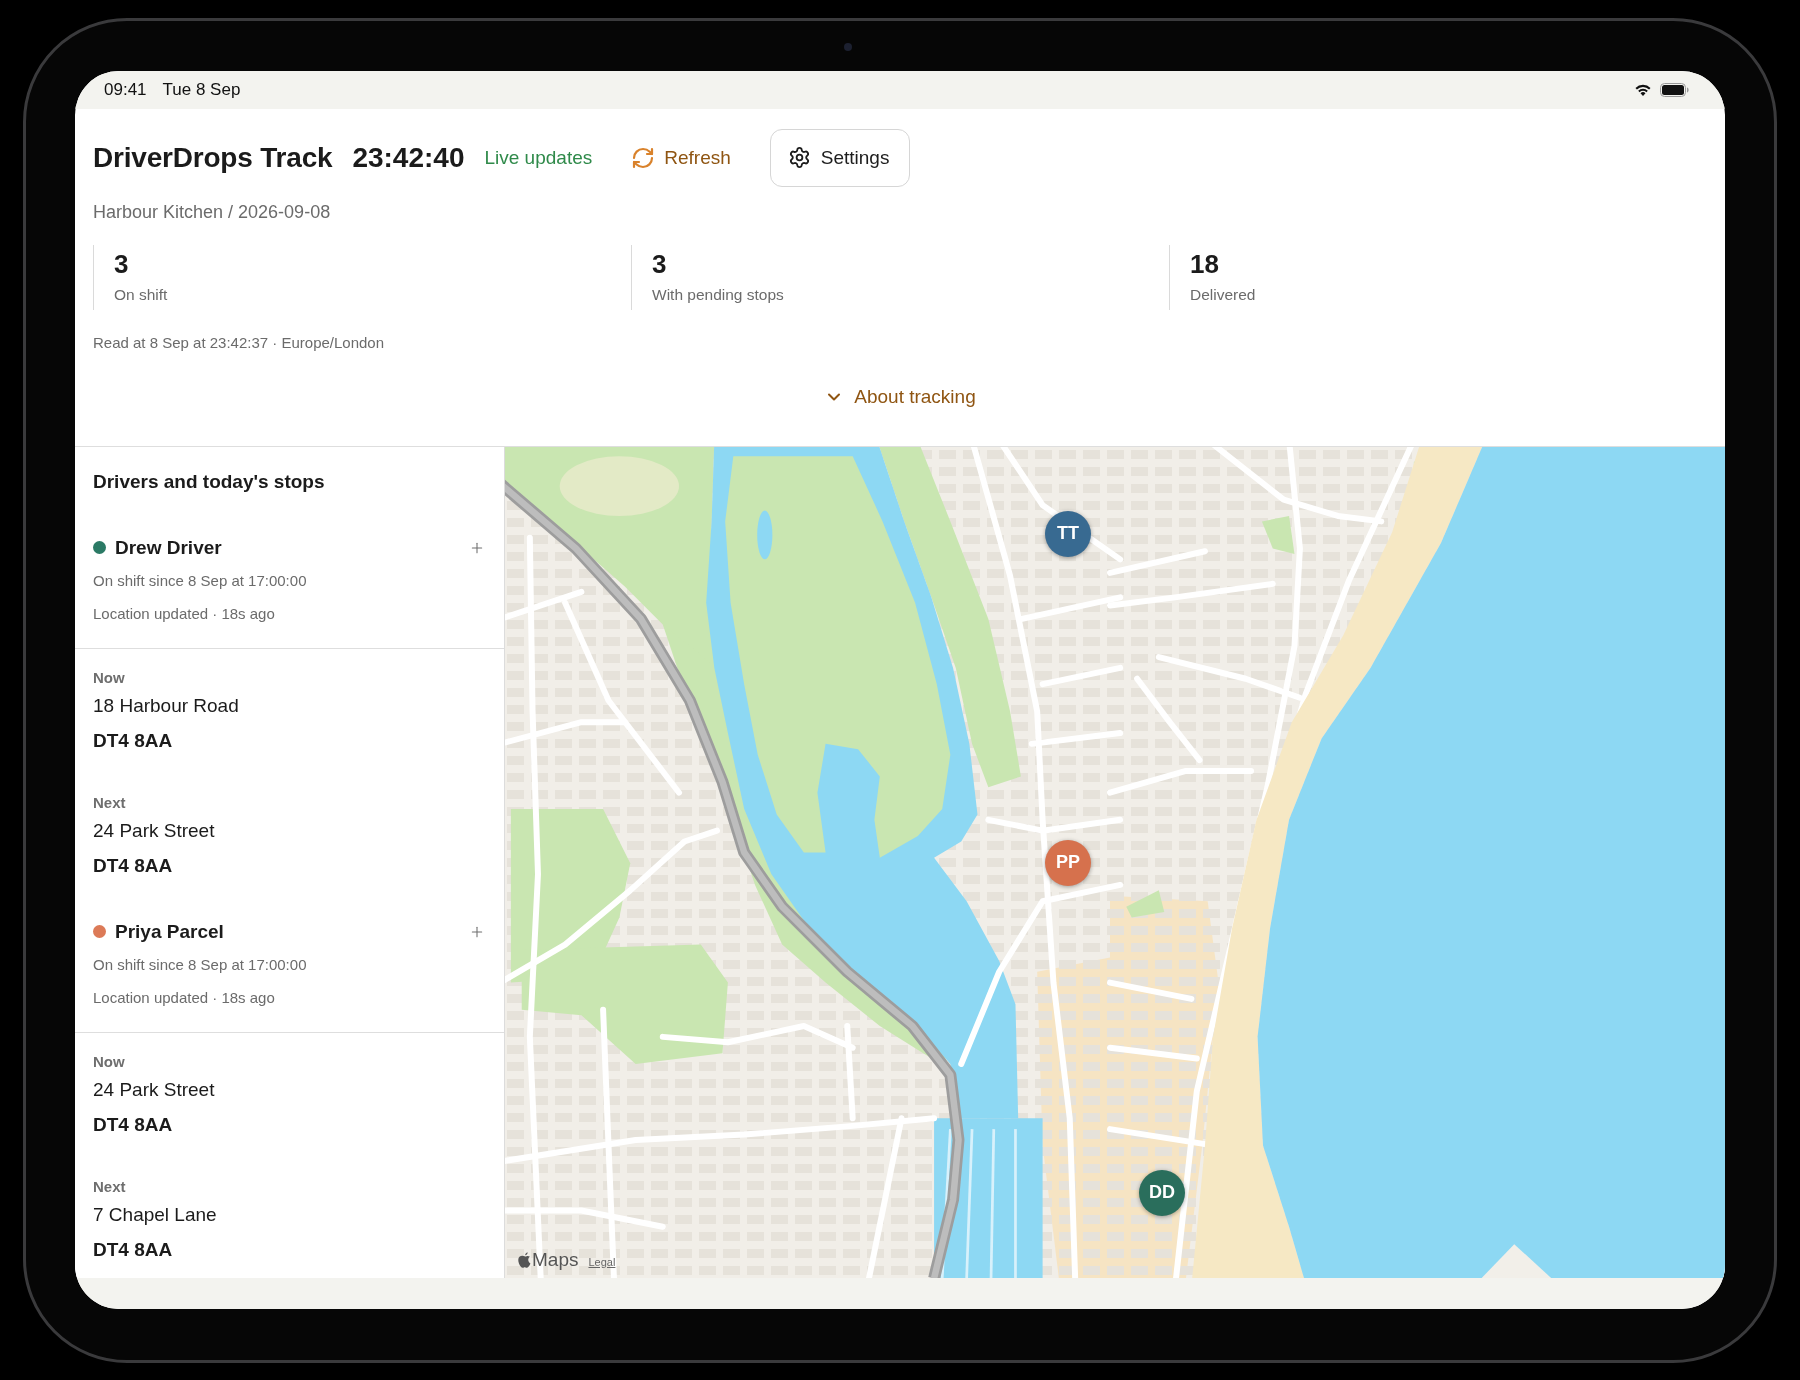  Describe the element at coordinates (209, 481) in the screenshot. I see `sidebar-title: Drivers and today's stops` at that location.